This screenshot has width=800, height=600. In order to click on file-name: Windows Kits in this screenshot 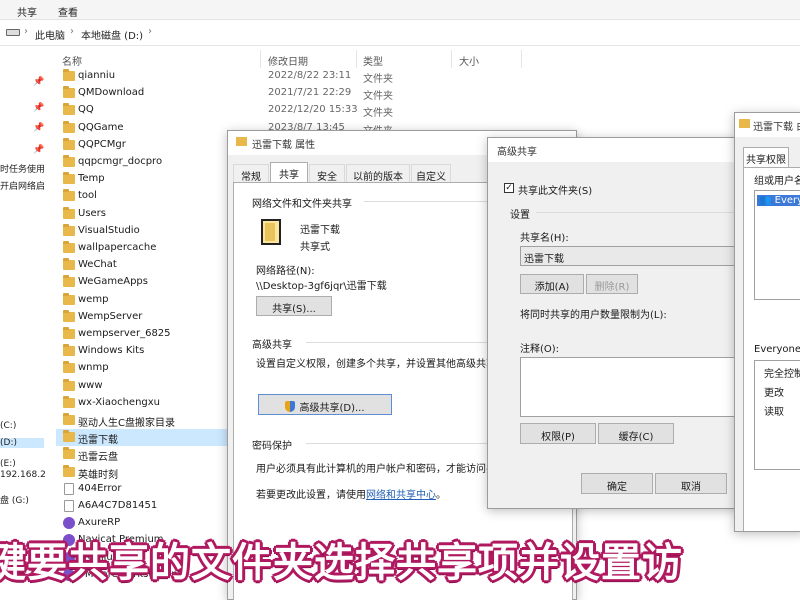, I will do `click(111, 351)`.